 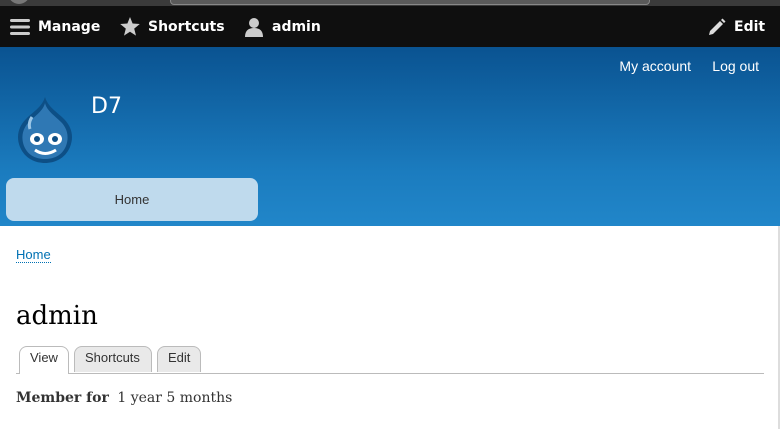 I want to click on admin-toolbar: Manage Shortcuts admin Edit, so click(x=390, y=26).